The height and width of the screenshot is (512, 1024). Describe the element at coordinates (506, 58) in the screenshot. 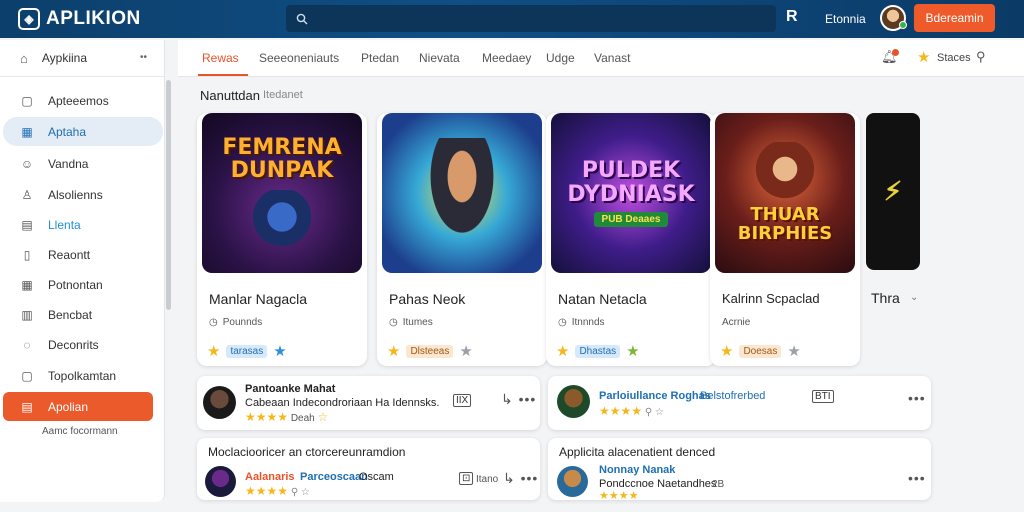

I see `tab-5: Meedaey` at that location.